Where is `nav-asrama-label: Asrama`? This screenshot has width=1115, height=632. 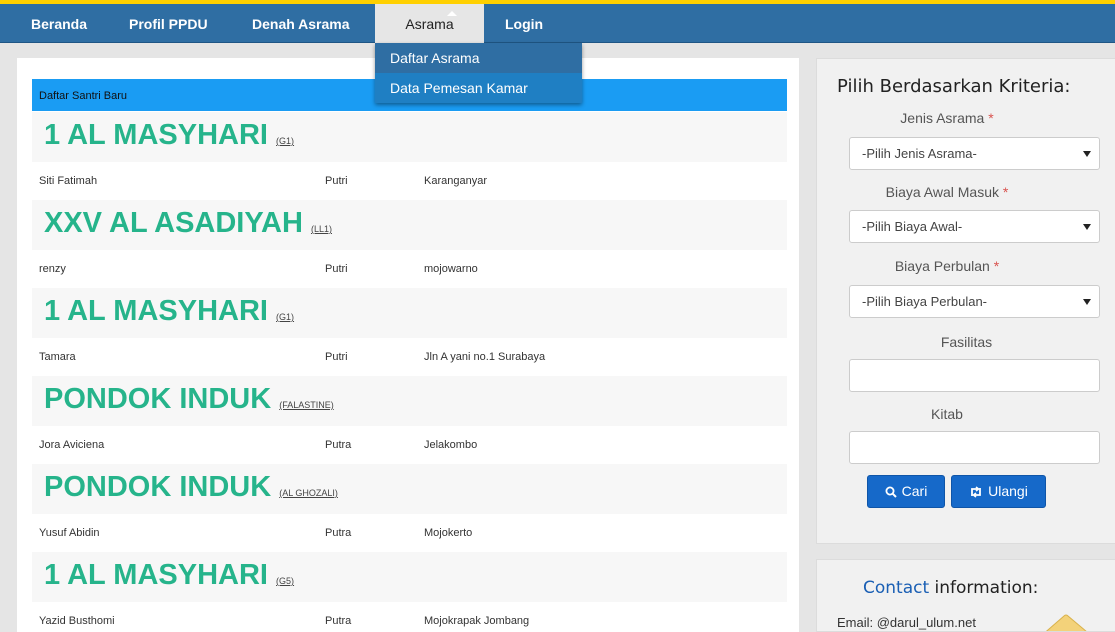
nav-asrama-label: Asrama is located at coordinates (429, 24).